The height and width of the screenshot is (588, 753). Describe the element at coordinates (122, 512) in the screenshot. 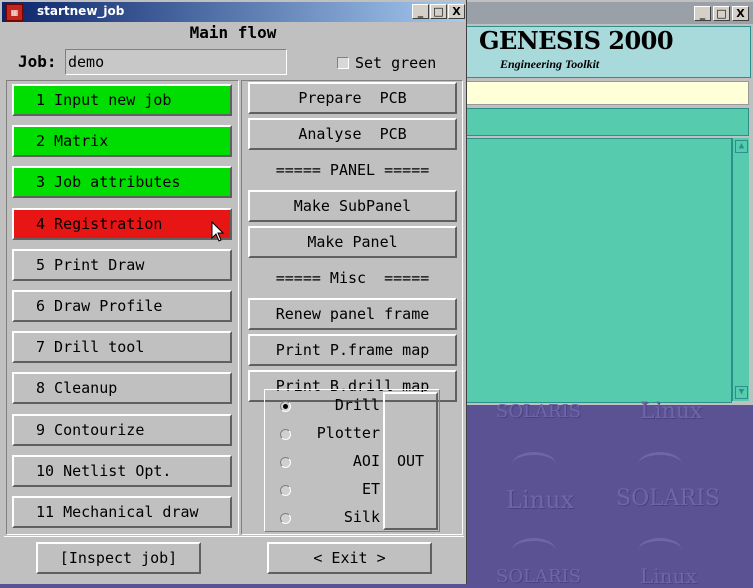

I see `flow-step-button: 11 Mechanical draw` at that location.